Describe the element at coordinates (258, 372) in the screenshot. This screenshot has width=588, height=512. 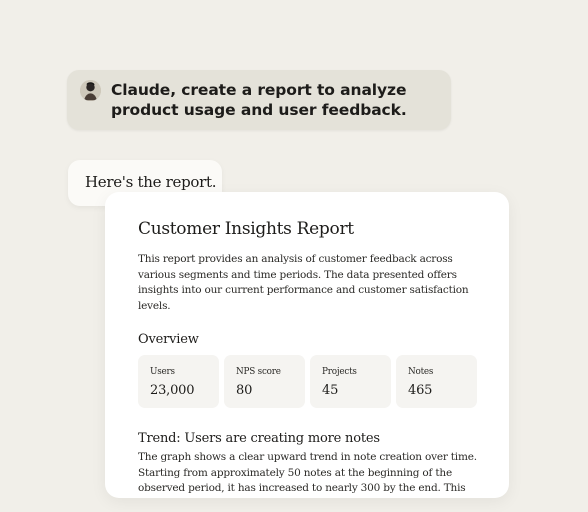
I see `metric-label: NPS score` at that location.